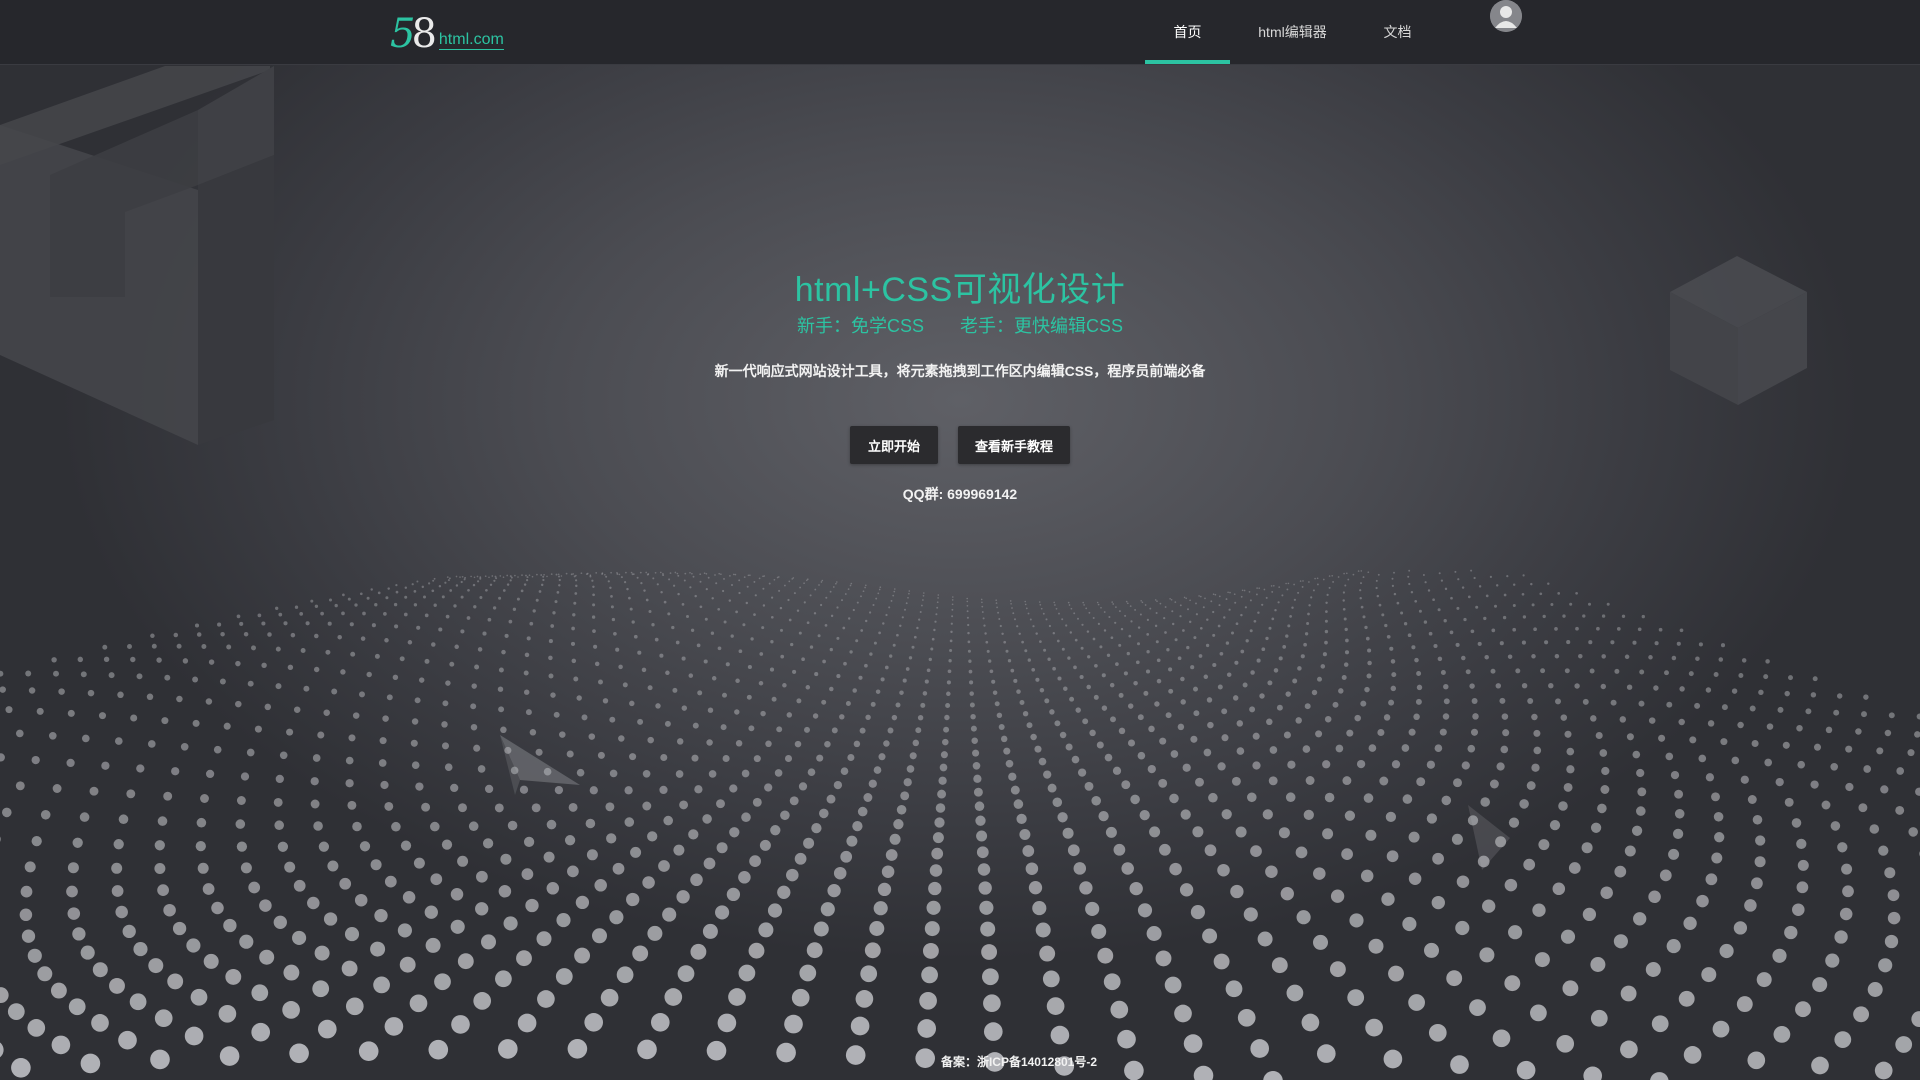 The width and height of the screenshot is (1920, 1080). Describe the element at coordinates (447, 31) in the screenshot. I see `site-logo: 58 html.com` at that location.